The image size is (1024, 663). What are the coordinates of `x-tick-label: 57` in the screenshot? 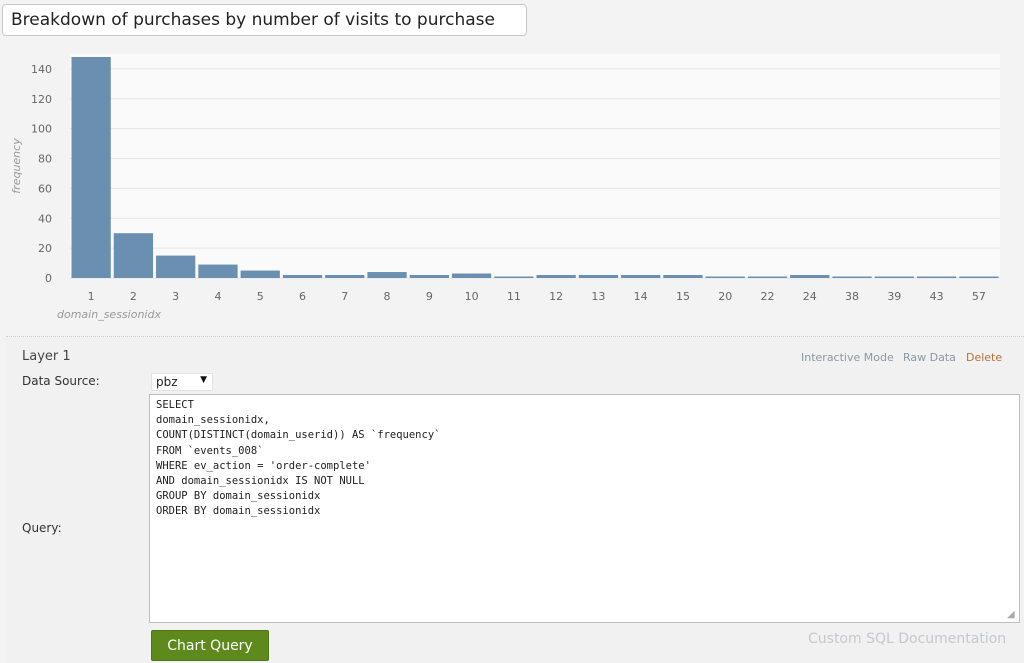 It's located at (979, 296).